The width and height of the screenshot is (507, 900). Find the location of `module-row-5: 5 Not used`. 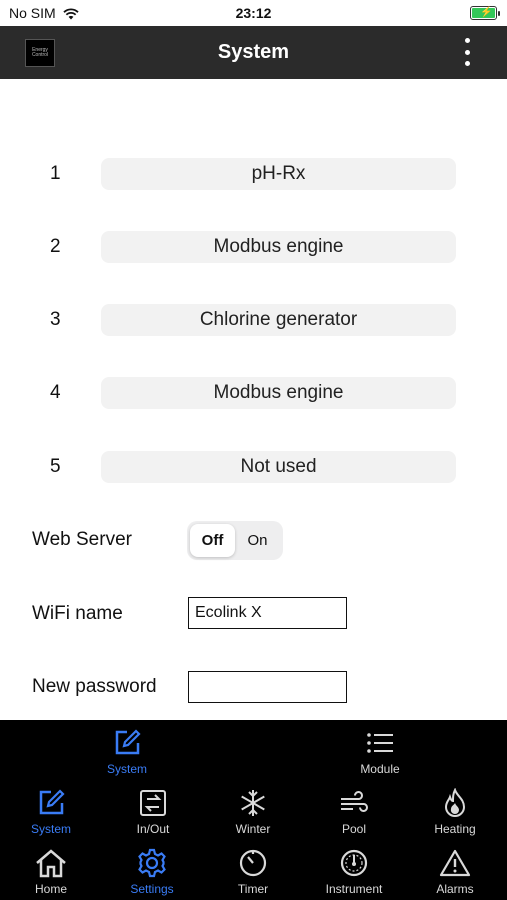

module-row-5: 5 Not used is located at coordinates (253, 467).